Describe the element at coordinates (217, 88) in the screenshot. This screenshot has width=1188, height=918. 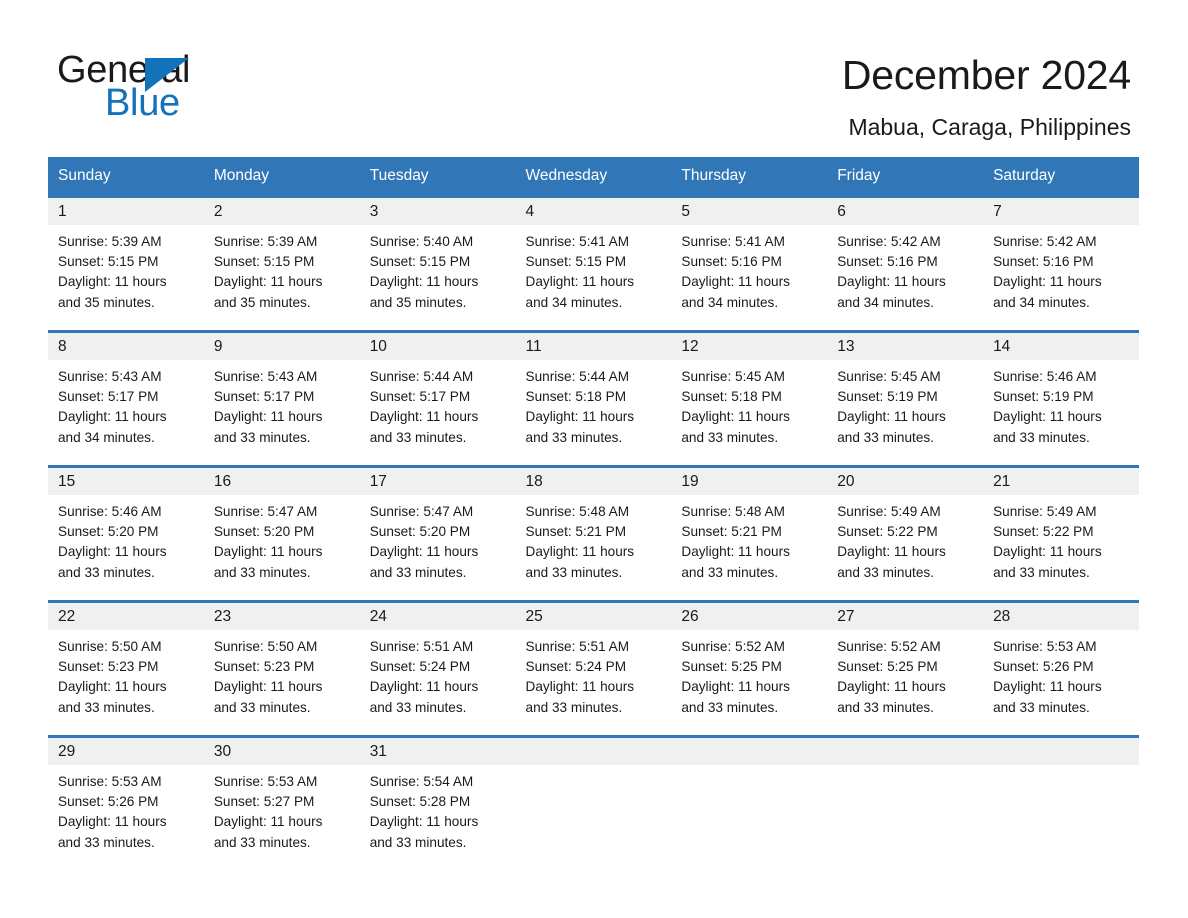
I see `generalblue-logo: General Blue` at that location.